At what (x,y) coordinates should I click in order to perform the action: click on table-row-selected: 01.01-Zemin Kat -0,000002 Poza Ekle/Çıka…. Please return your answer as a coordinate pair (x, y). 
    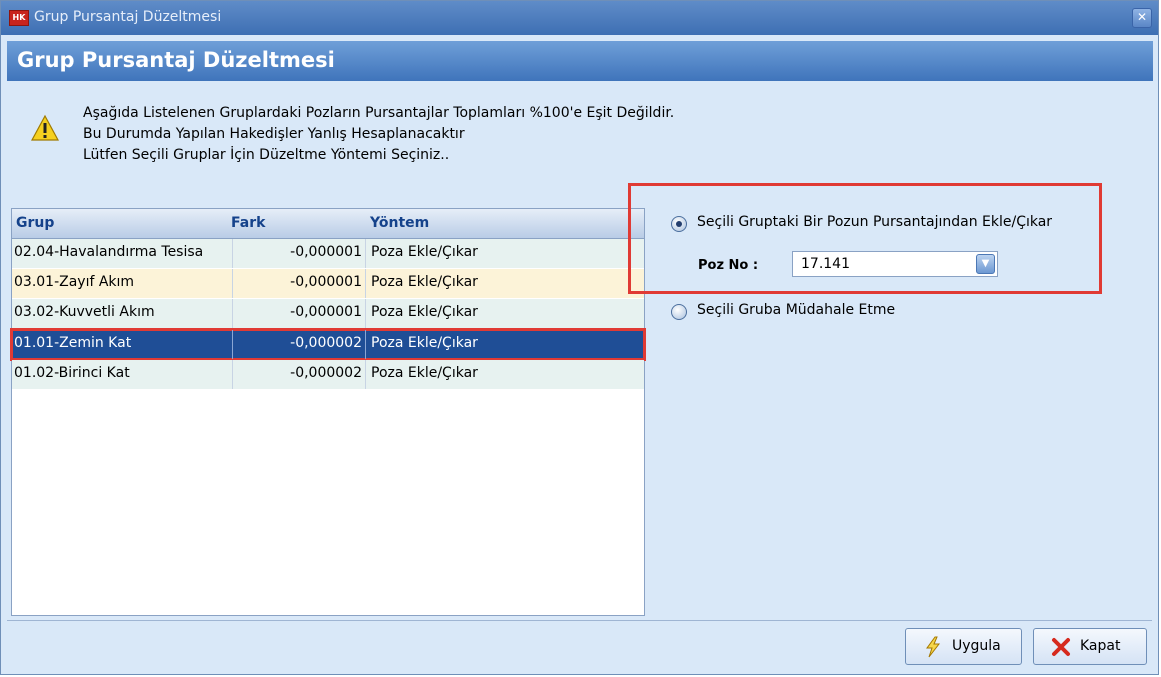
    Looking at the image, I should click on (328, 344).